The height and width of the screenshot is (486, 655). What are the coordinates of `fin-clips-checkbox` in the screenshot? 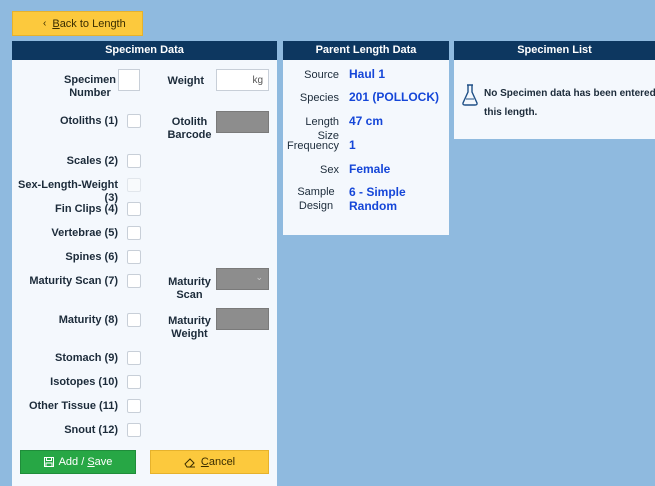 It's located at (134, 209).